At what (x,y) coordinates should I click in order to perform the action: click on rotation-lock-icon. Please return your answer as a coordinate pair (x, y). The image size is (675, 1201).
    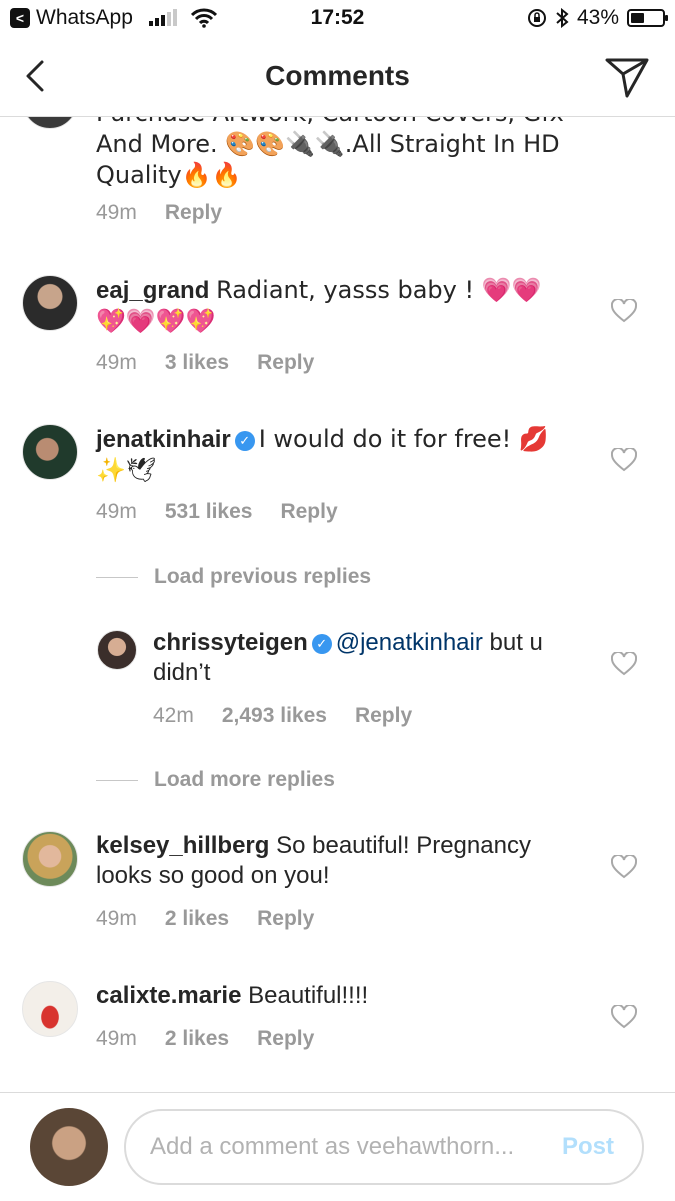
    Looking at the image, I should click on (536, 18).